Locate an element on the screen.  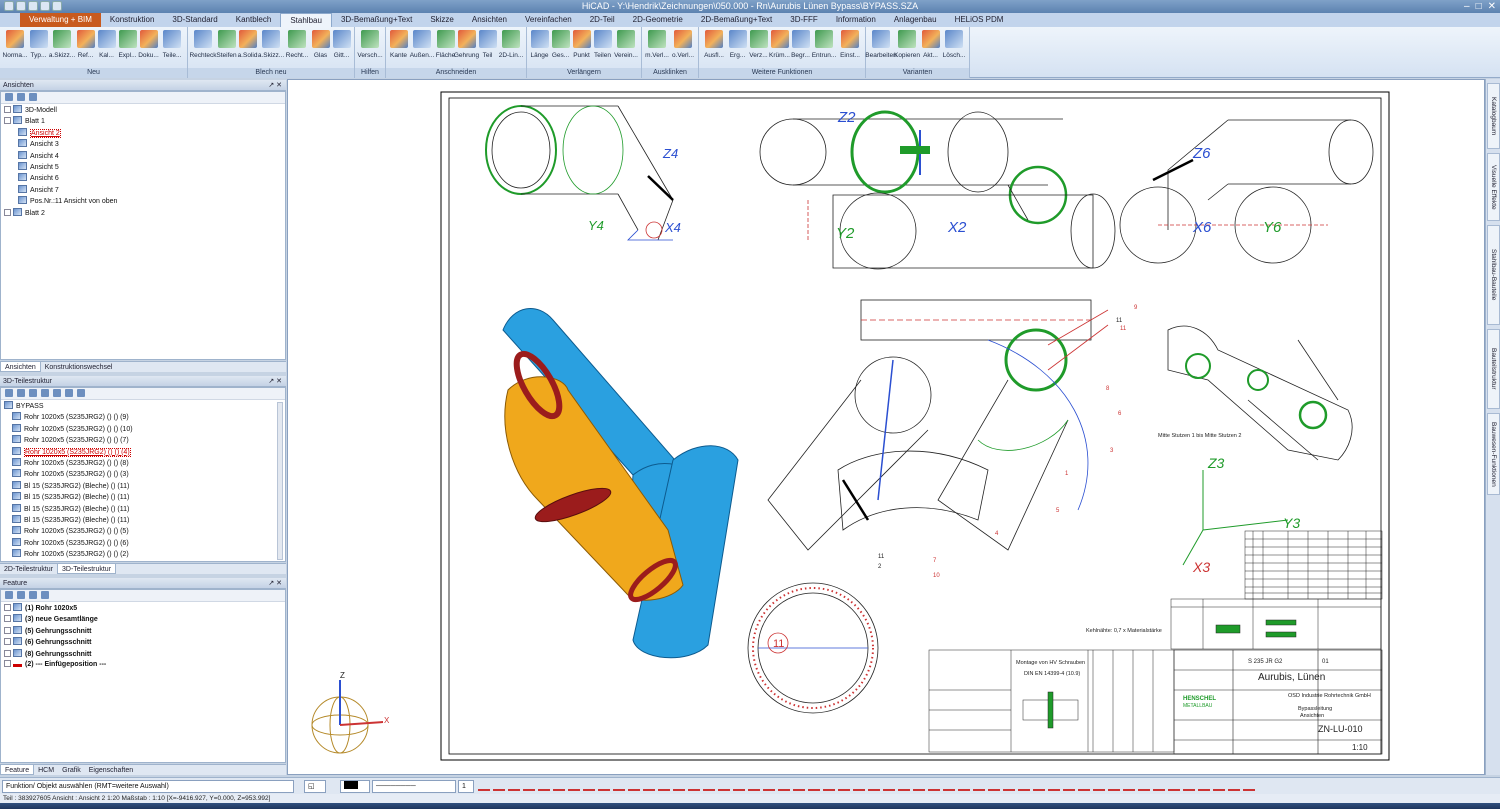
tab-3d-bema-ung-text: 3D-Bemaßung+Text is located at coordinates (376, 20).